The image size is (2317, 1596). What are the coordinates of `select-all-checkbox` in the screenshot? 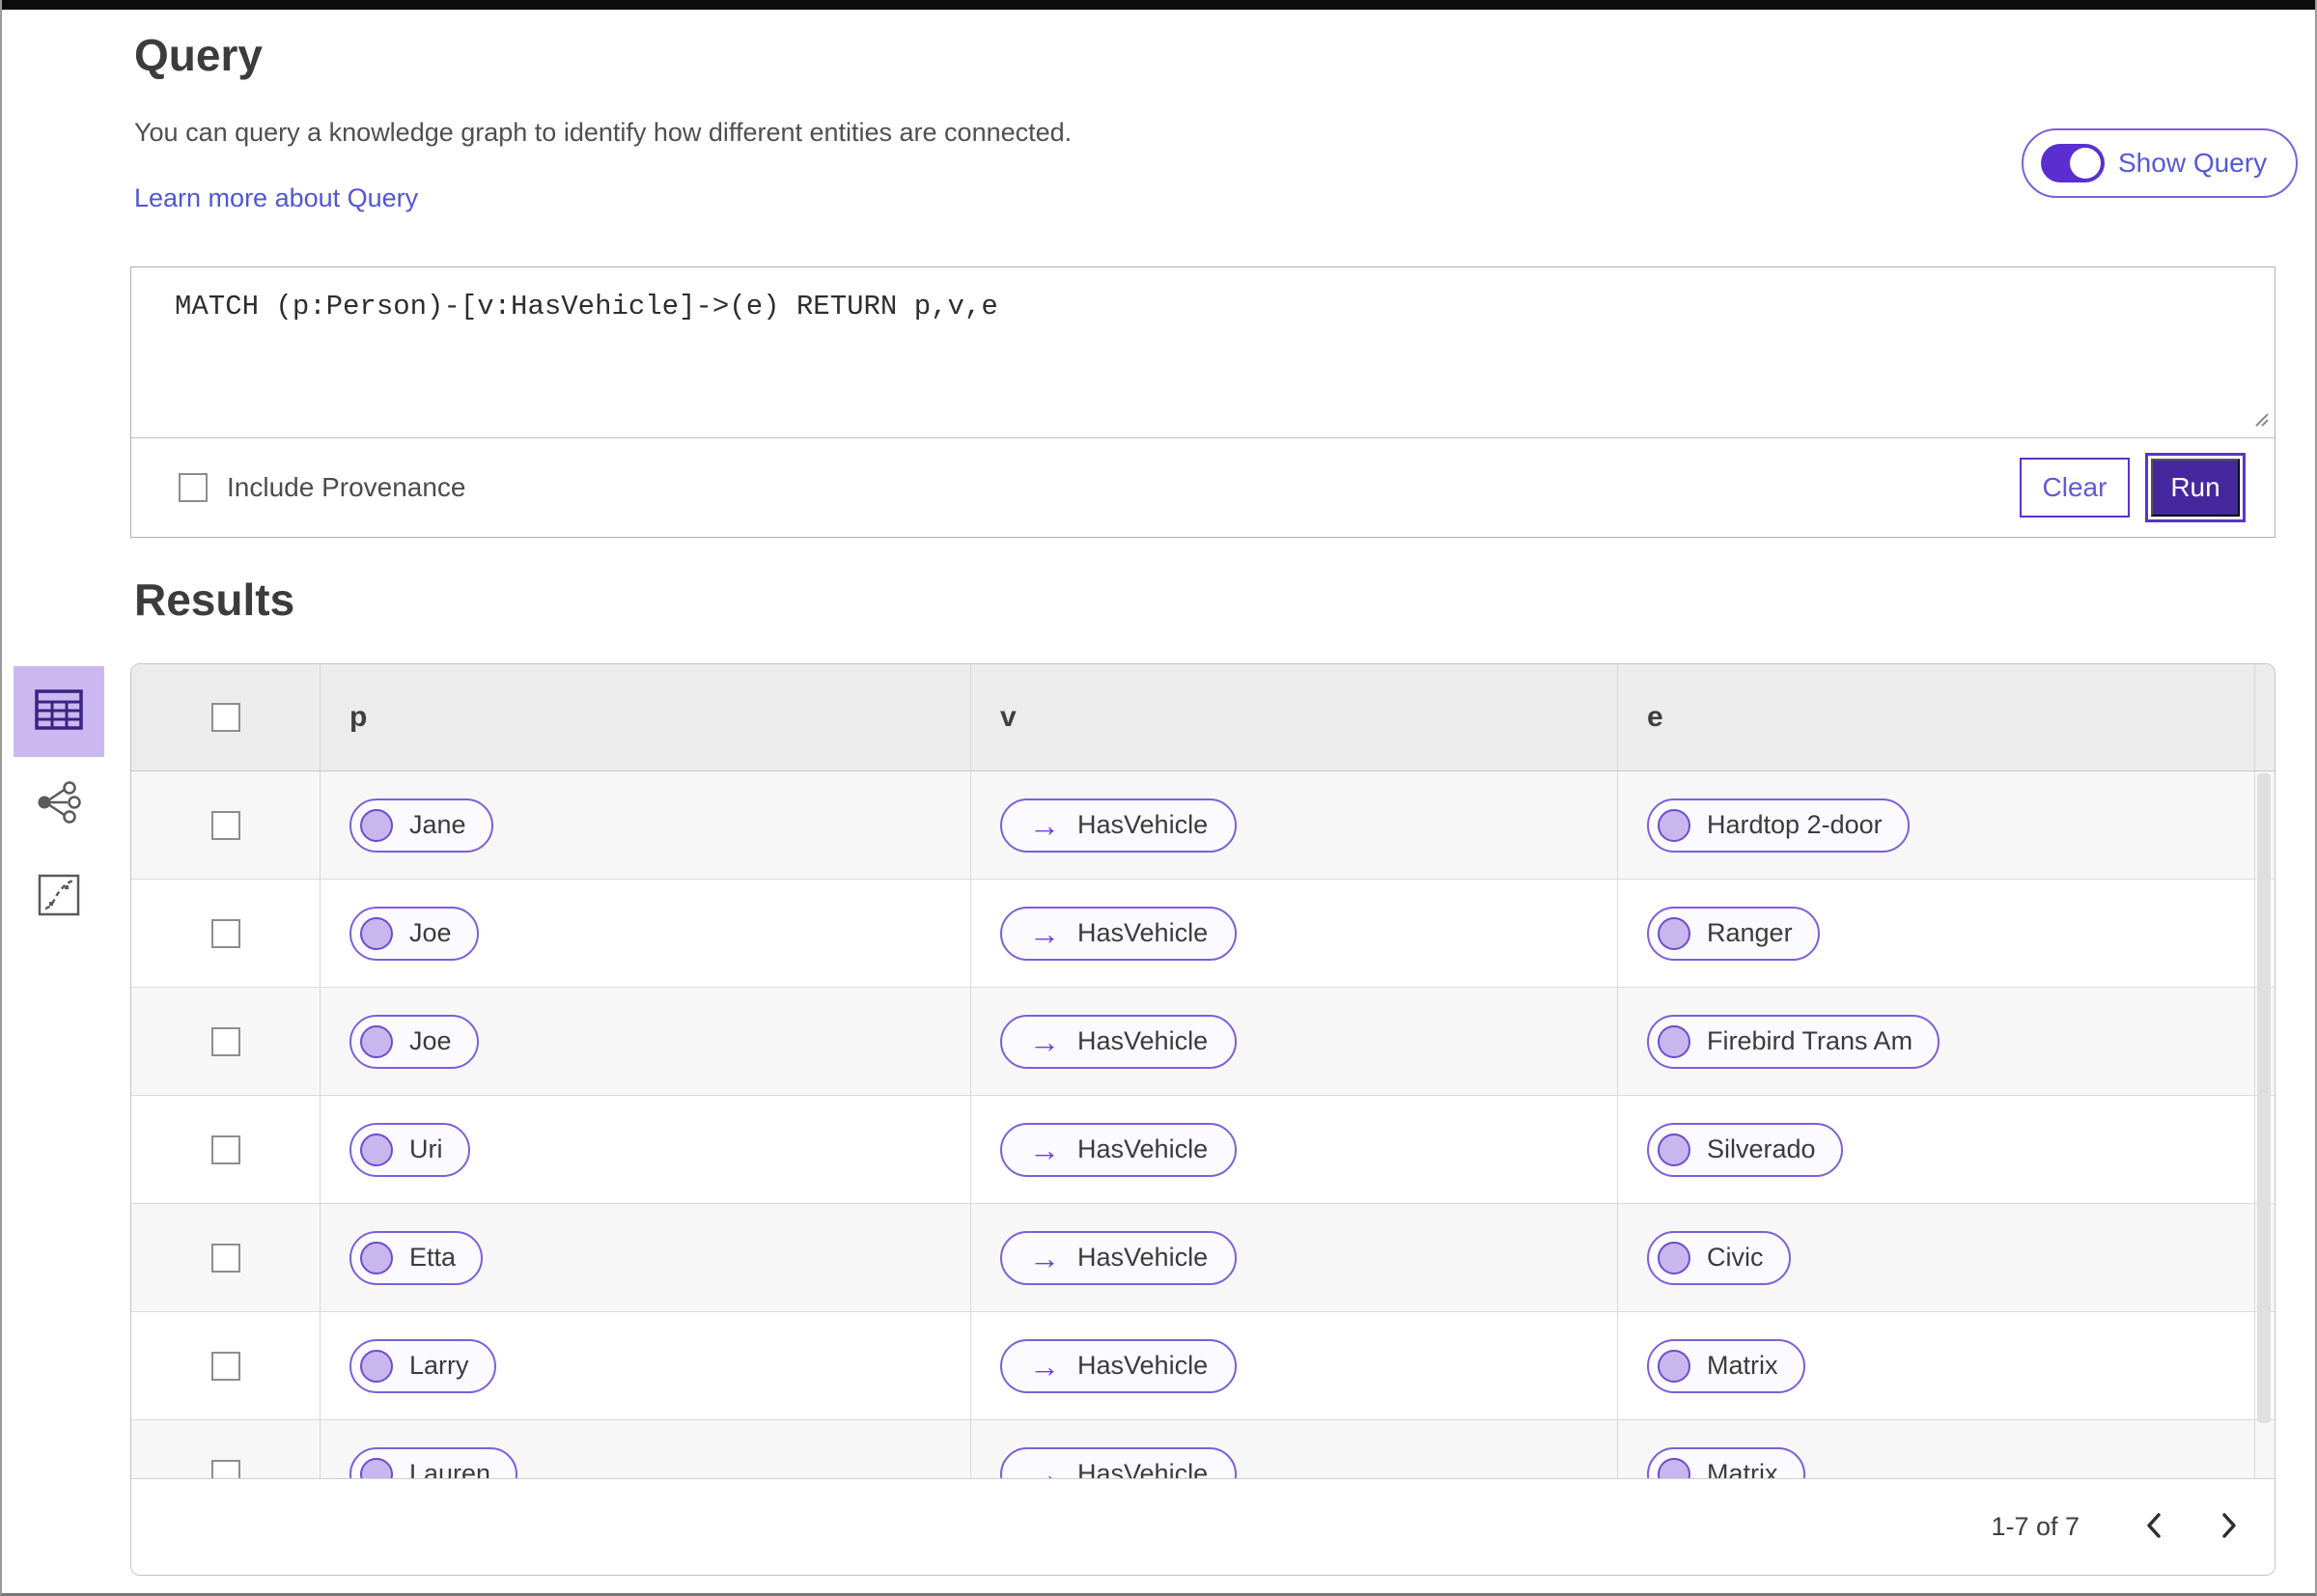 It's located at (225, 718).